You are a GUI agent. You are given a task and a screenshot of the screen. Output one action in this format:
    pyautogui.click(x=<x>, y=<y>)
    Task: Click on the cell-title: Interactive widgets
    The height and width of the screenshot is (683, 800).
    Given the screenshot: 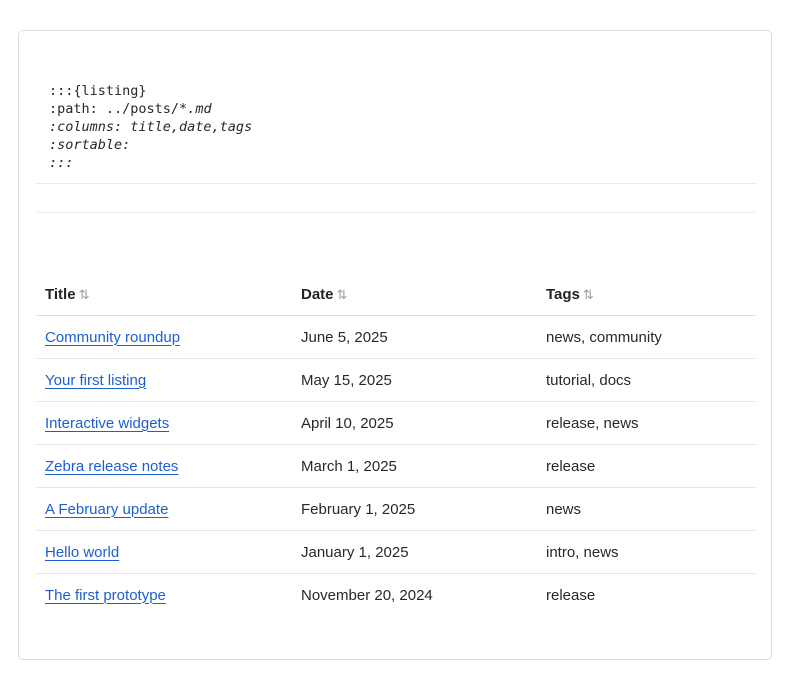 What is the action you would take?
    pyautogui.click(x=164, y=423)
    